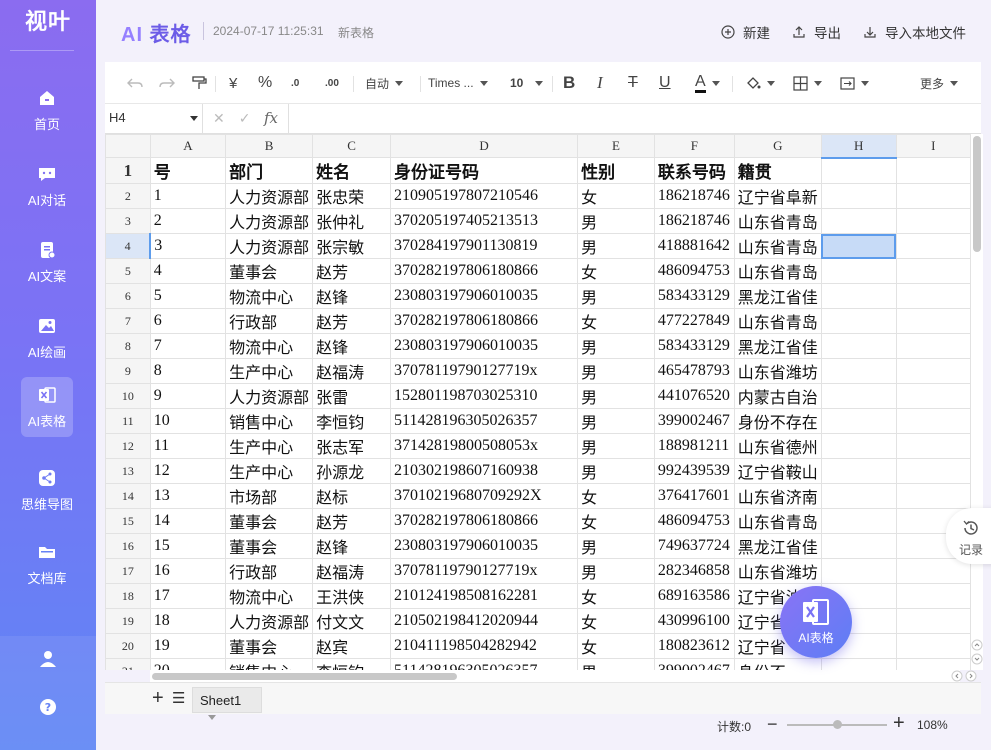 The width and height of the screenshot is (991, 750). I want to click on cell: 籍贯, so click(777, 171).